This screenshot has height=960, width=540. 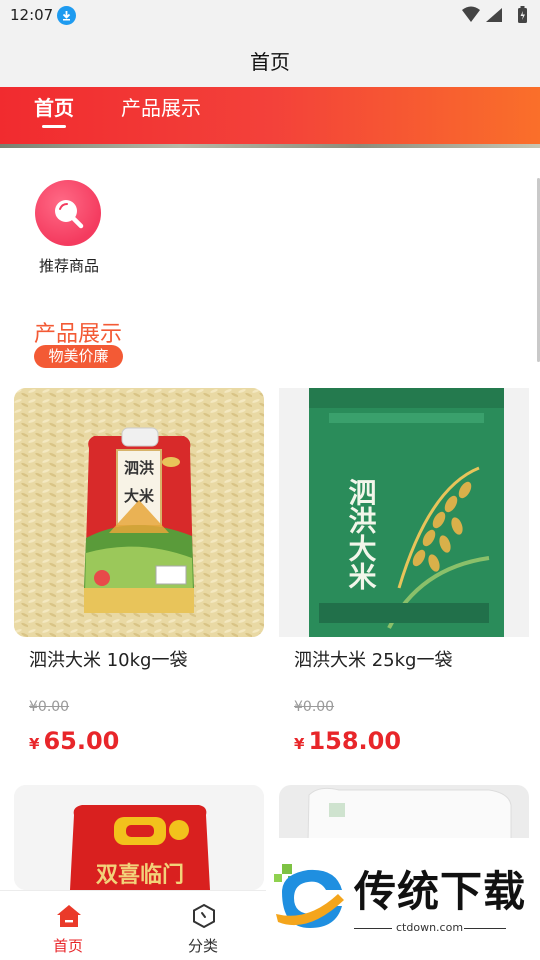 I want to click on product-image: 泗洪 大米, so click(x=139, y=512).